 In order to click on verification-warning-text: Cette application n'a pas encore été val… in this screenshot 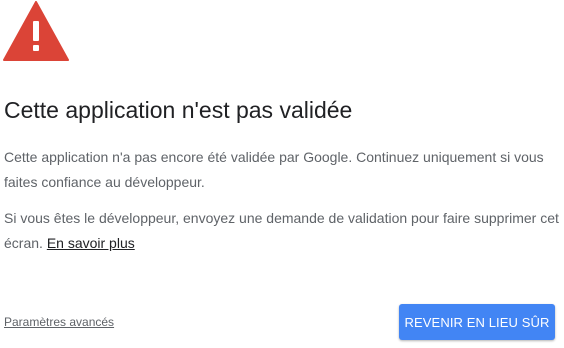, I will do `click(274, 169)`.